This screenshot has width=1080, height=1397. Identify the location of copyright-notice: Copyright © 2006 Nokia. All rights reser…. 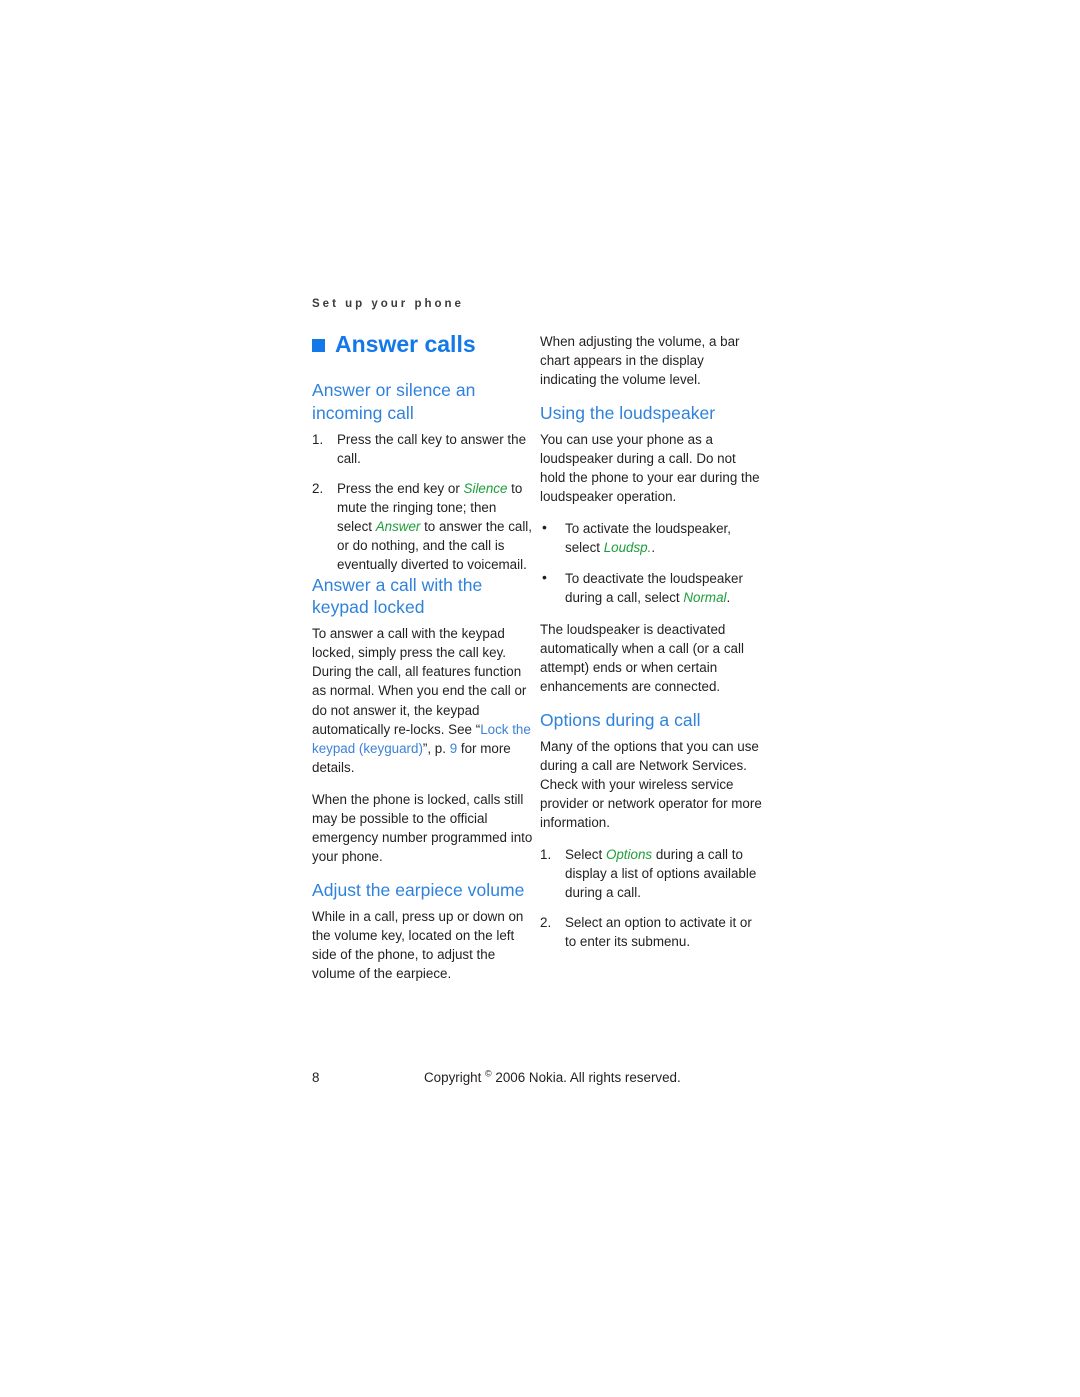
(552, 1076).